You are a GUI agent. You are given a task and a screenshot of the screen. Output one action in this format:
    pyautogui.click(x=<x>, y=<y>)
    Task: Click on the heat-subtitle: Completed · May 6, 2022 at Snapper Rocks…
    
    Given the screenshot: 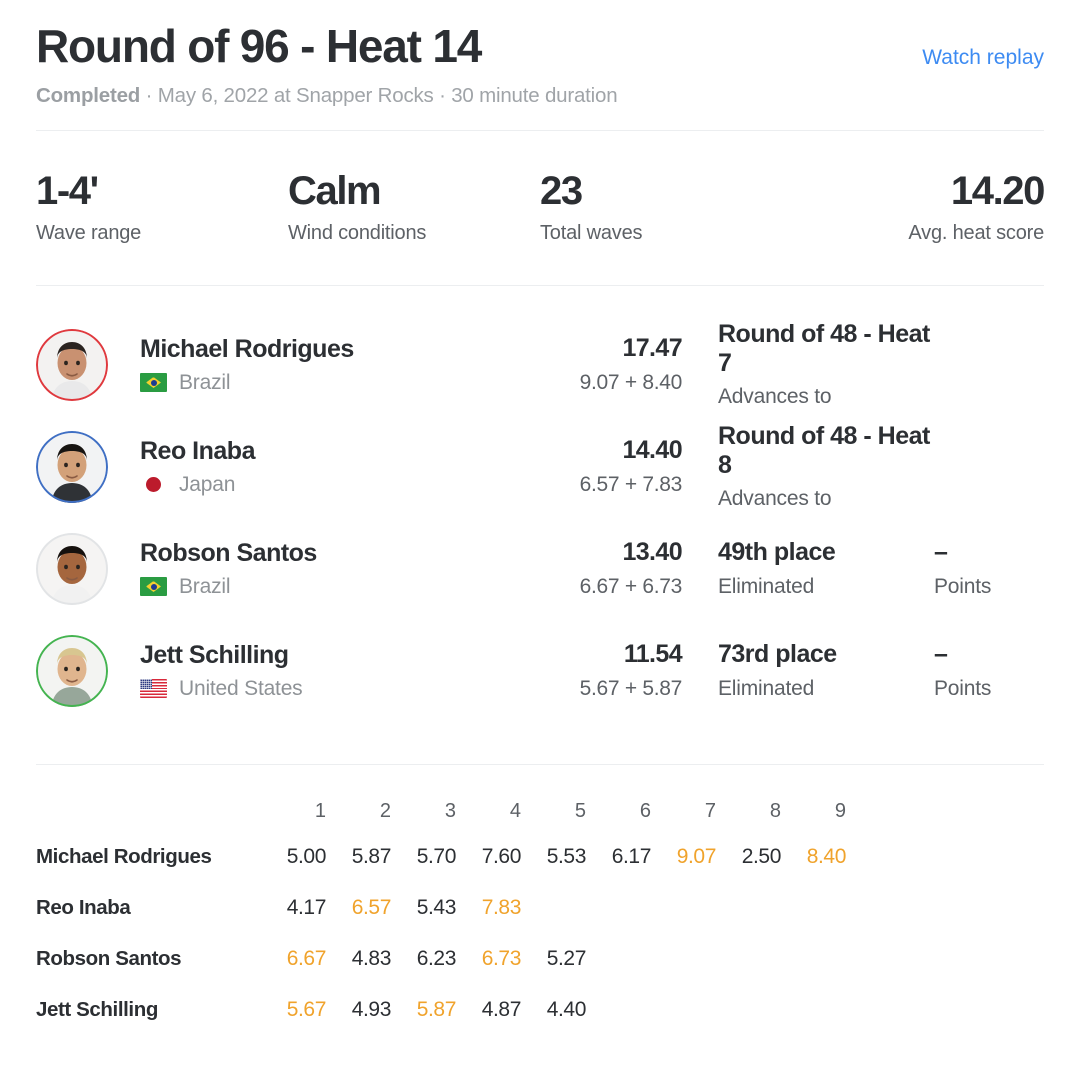 What is the action you would take?
    pyautogui.click(x=540, y=96)
    